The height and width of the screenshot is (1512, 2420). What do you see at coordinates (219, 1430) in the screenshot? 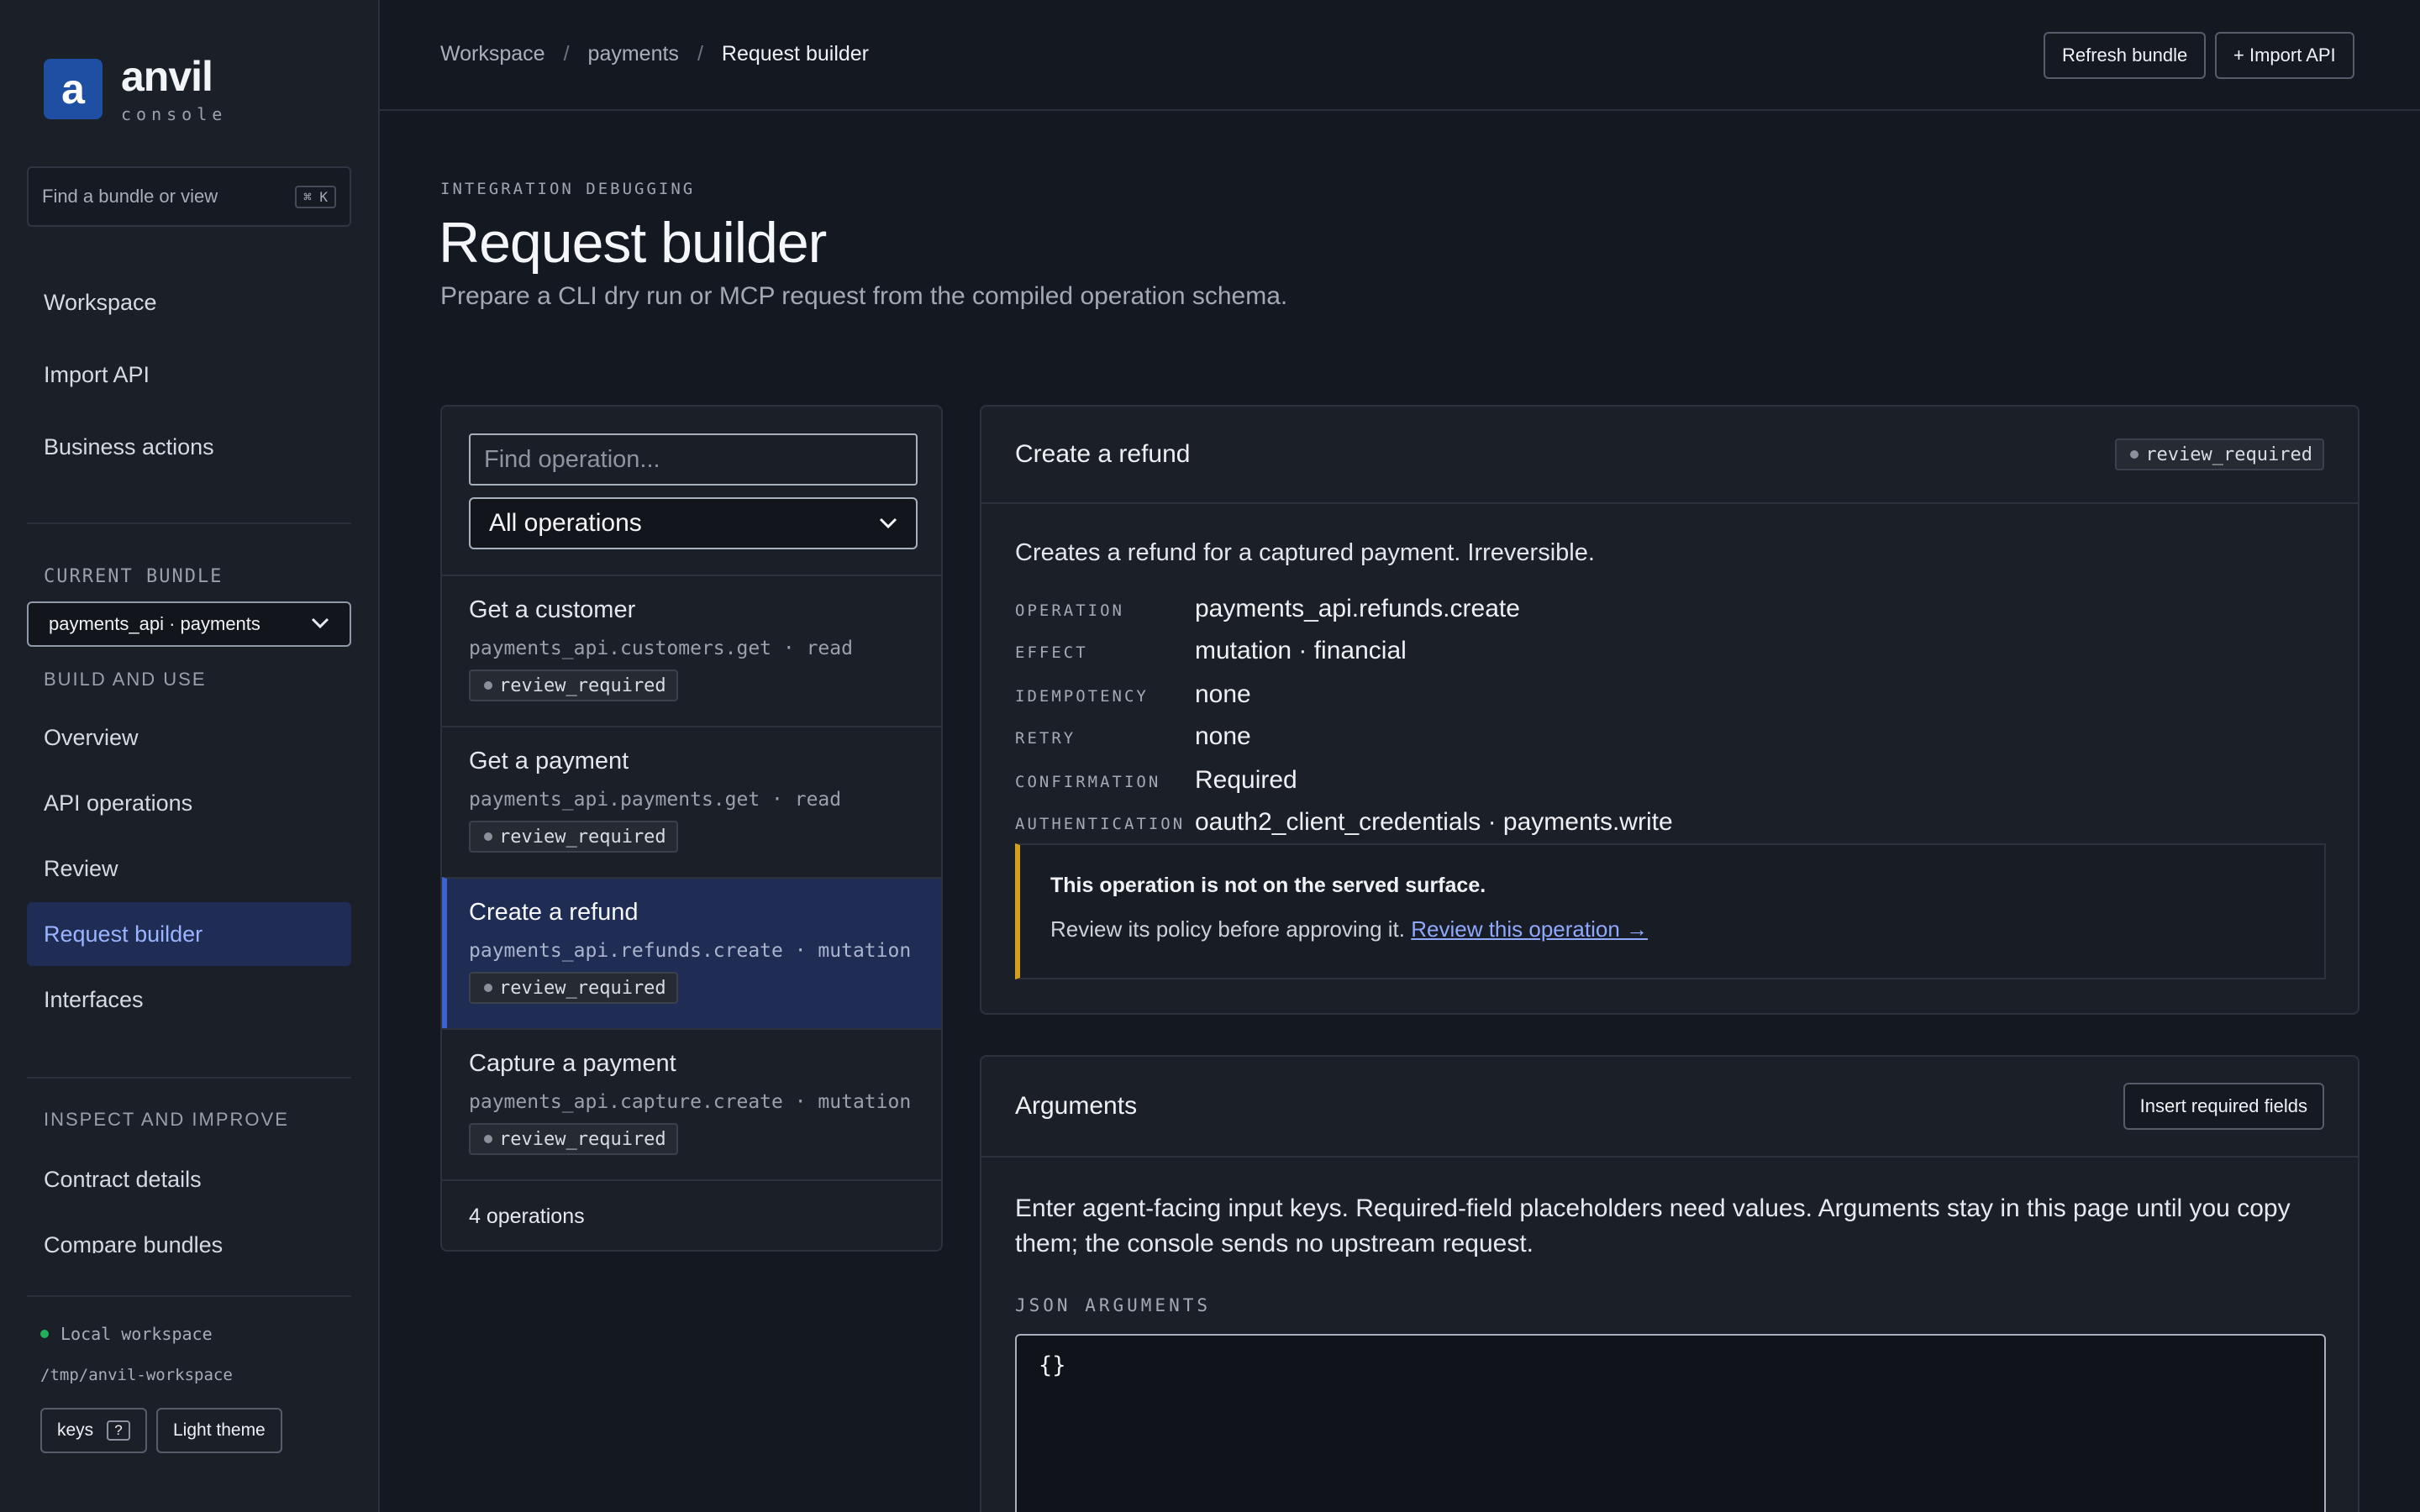
I see `theme-toggle-button: Light theme` at bounding box center [219, 1430].